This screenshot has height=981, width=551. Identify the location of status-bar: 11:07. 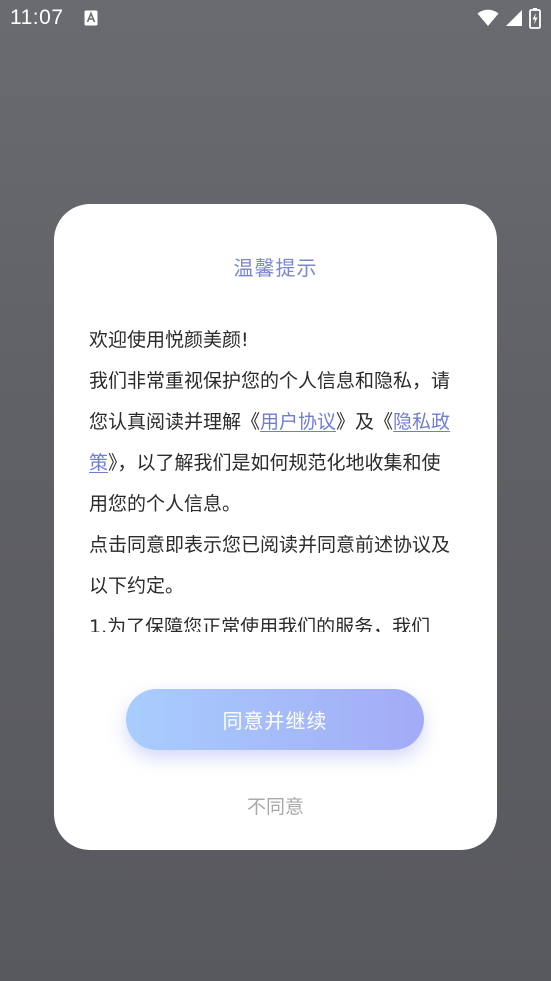
(275, 19).